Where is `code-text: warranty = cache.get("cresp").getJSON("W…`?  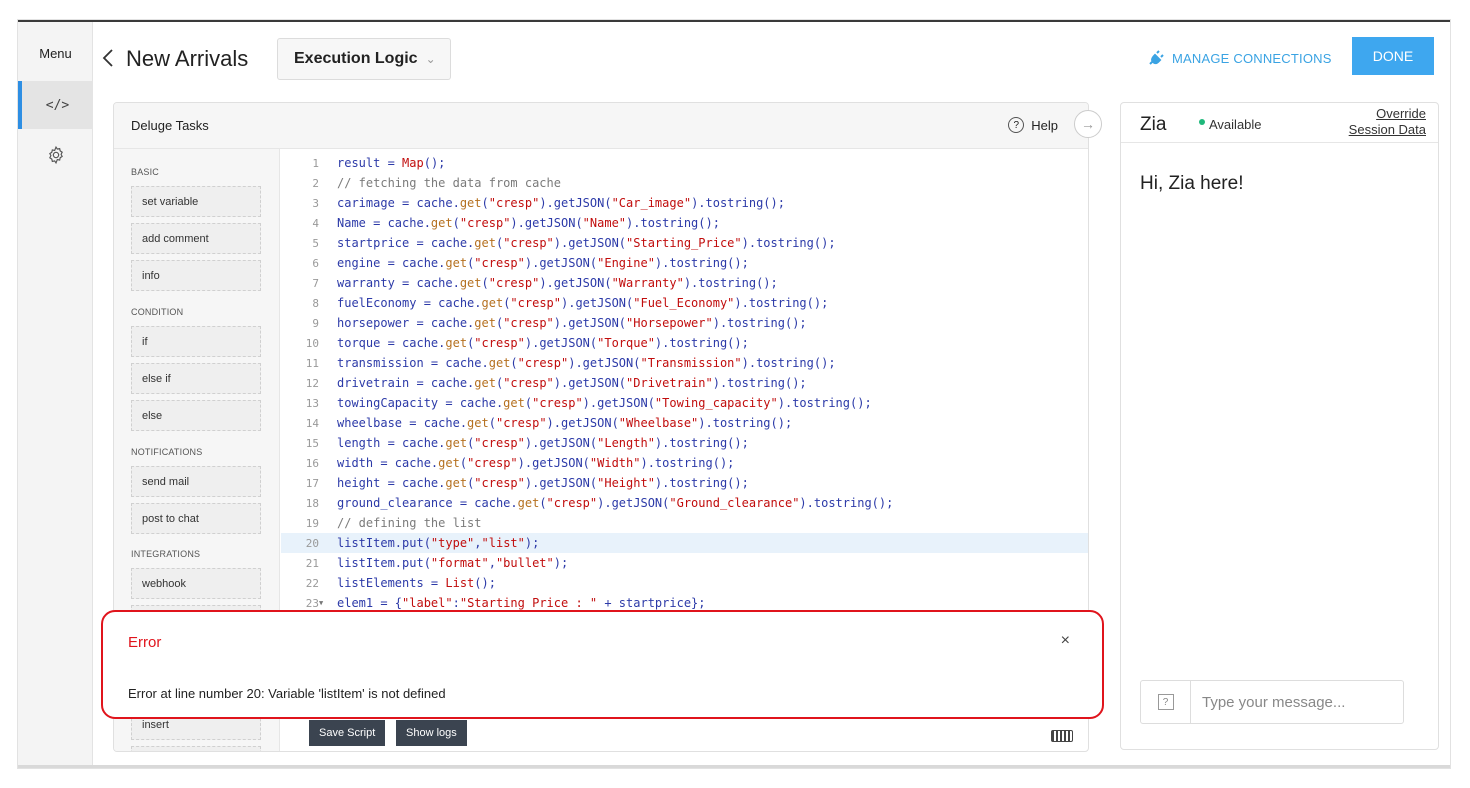
code-text: warranty = cache.get("cresp").getJSON("W… is located at coordinates (557, 283).